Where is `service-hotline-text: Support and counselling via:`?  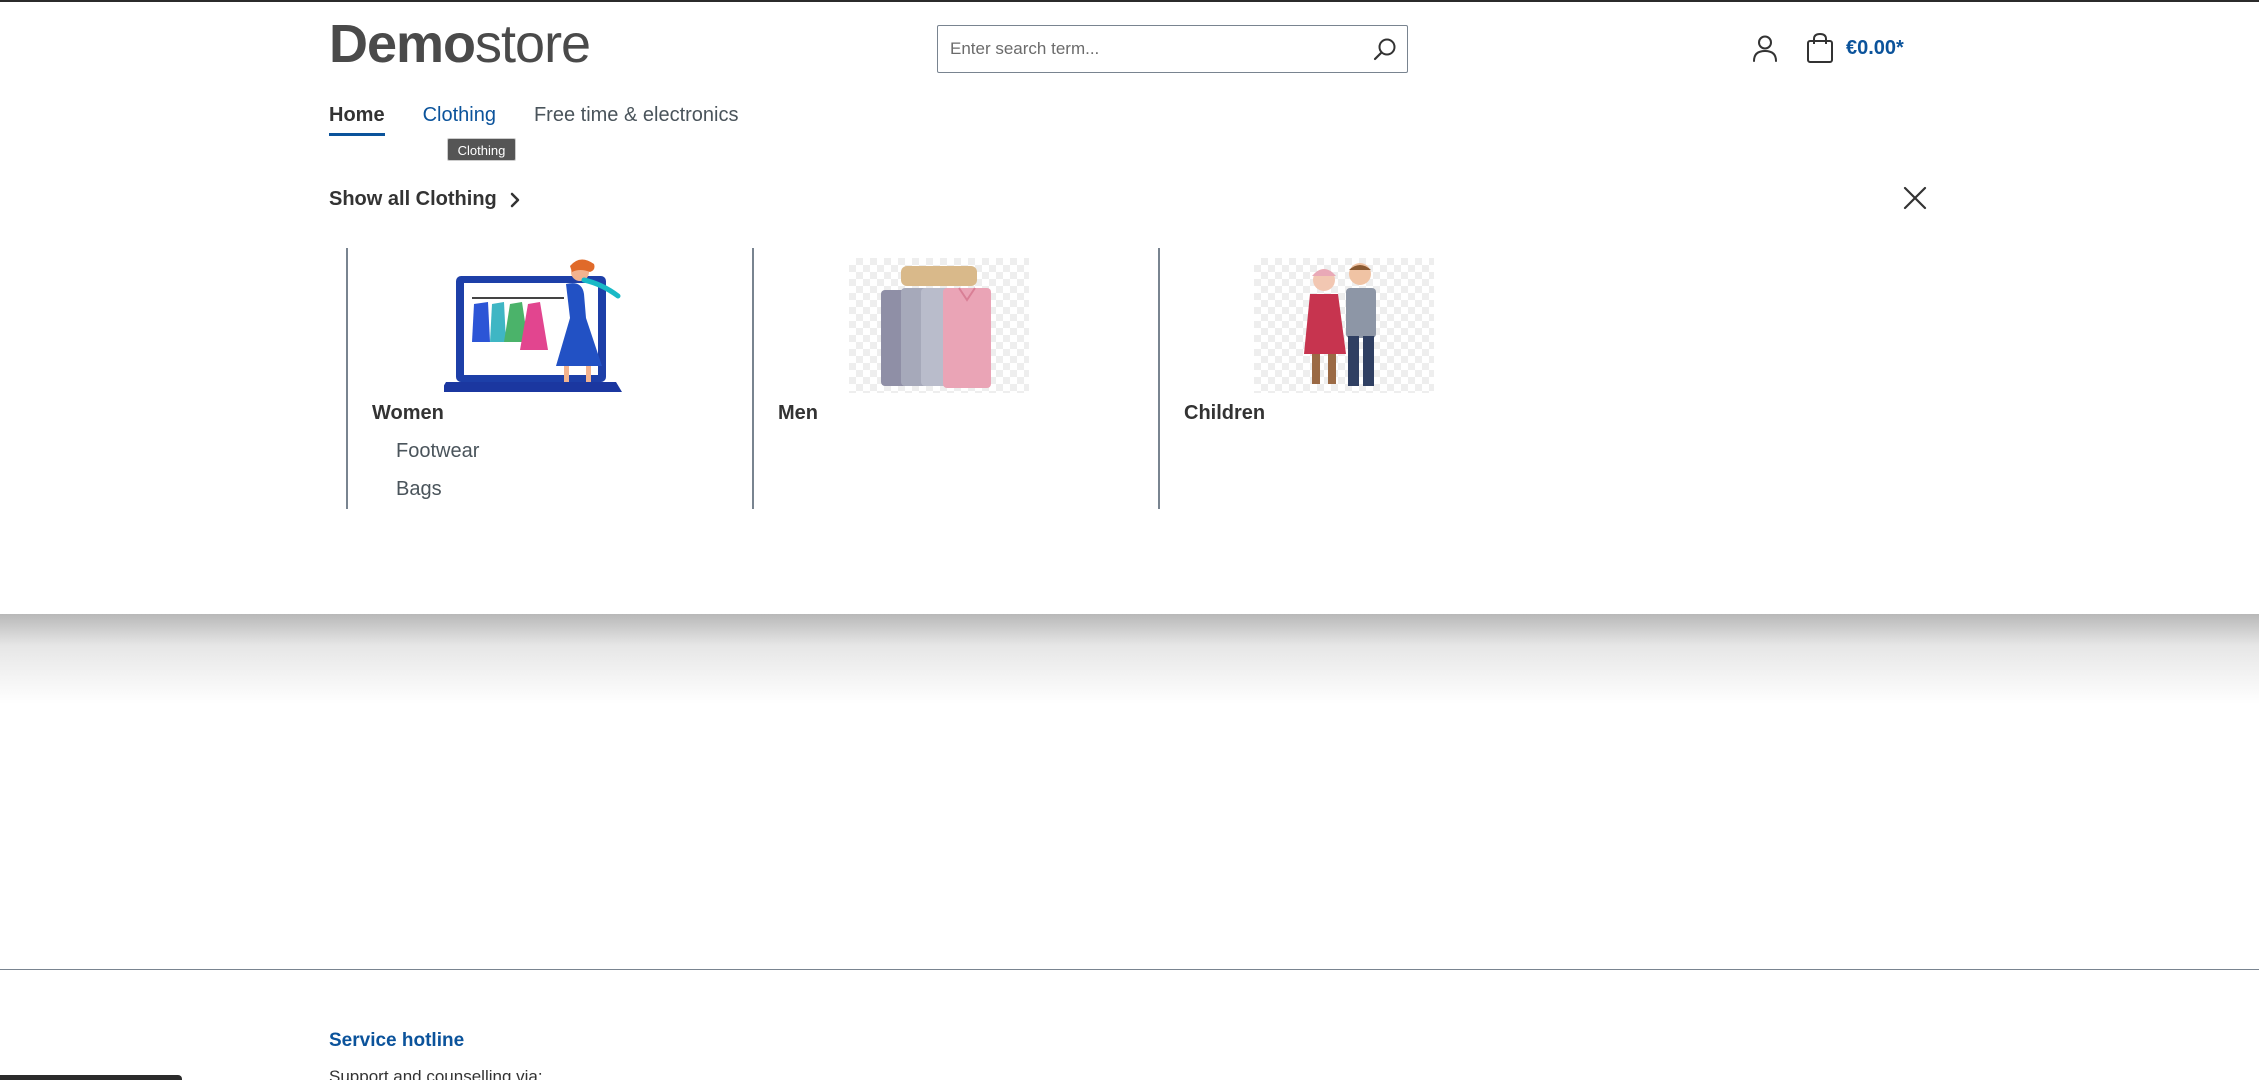 service-hotline-text: Support and counselling via: is located at coordinates (436, 1073).